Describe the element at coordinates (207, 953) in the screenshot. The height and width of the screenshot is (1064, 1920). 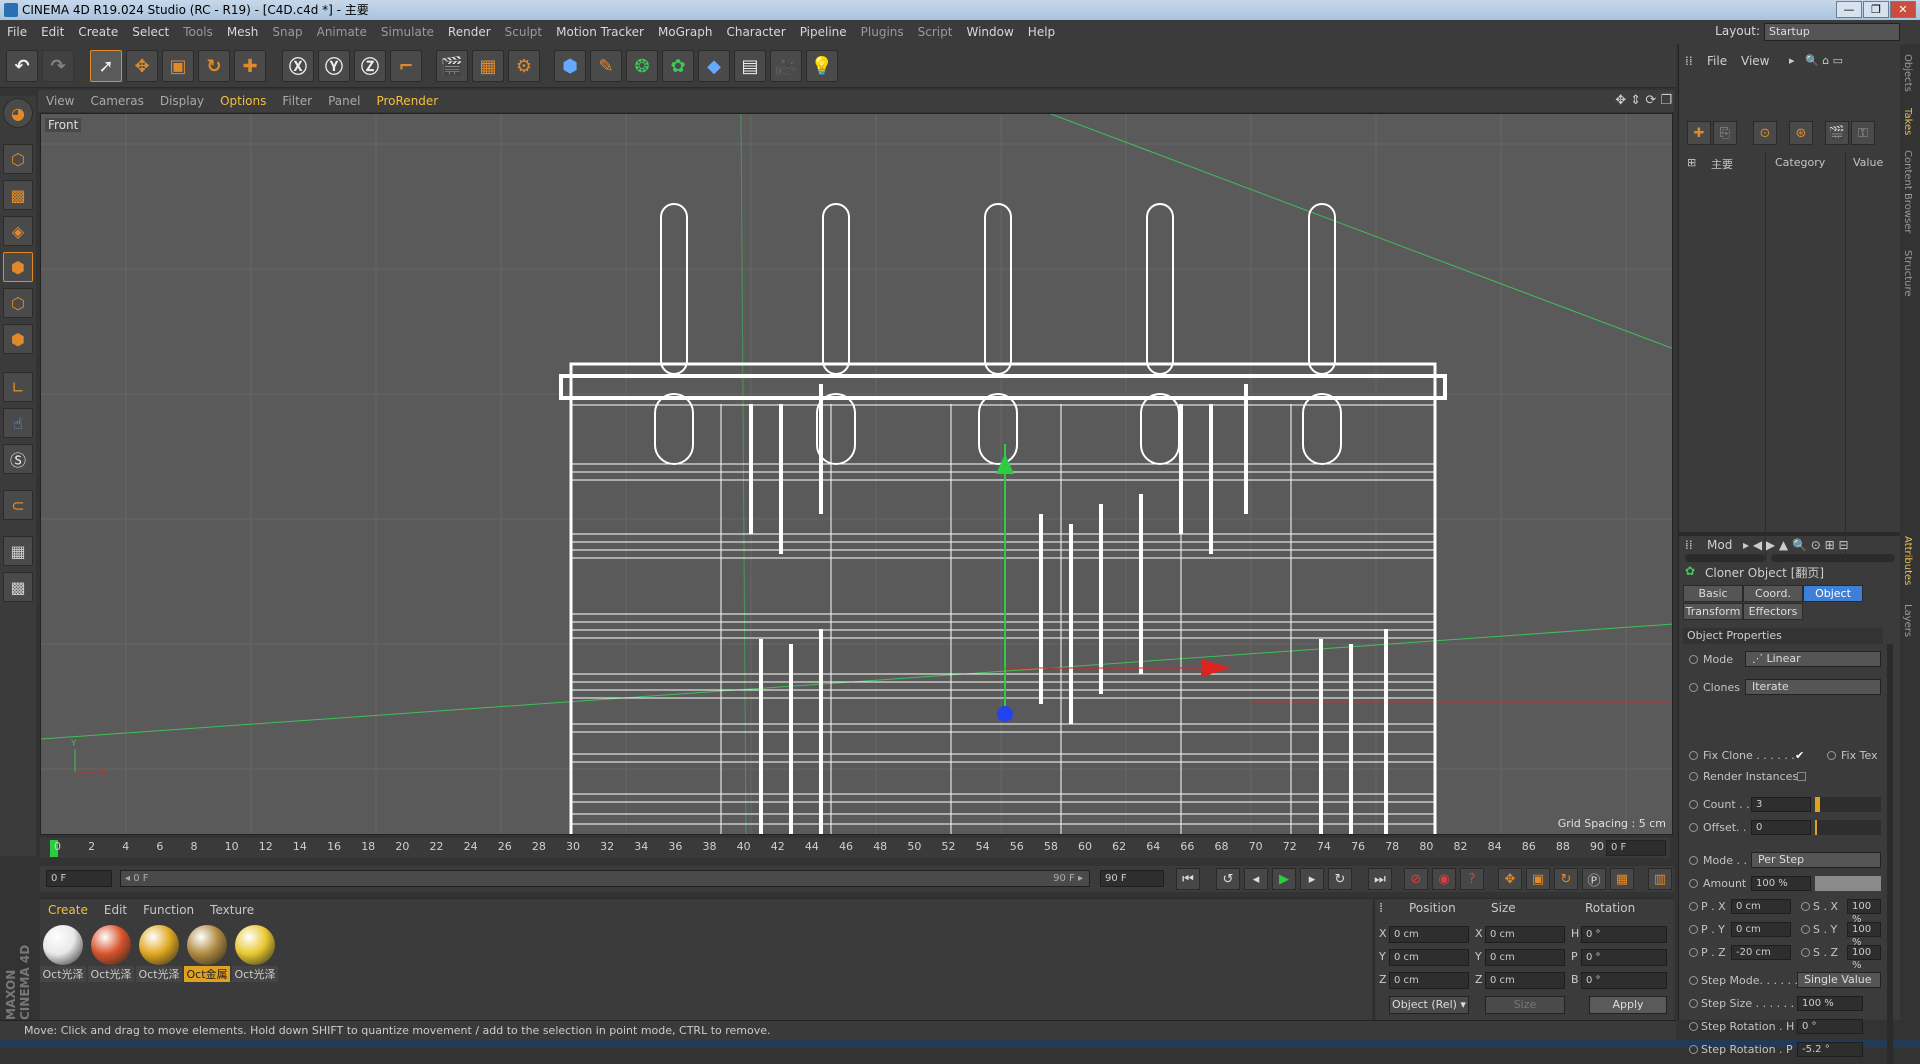
I see `material-item: Oct金属` at that location.